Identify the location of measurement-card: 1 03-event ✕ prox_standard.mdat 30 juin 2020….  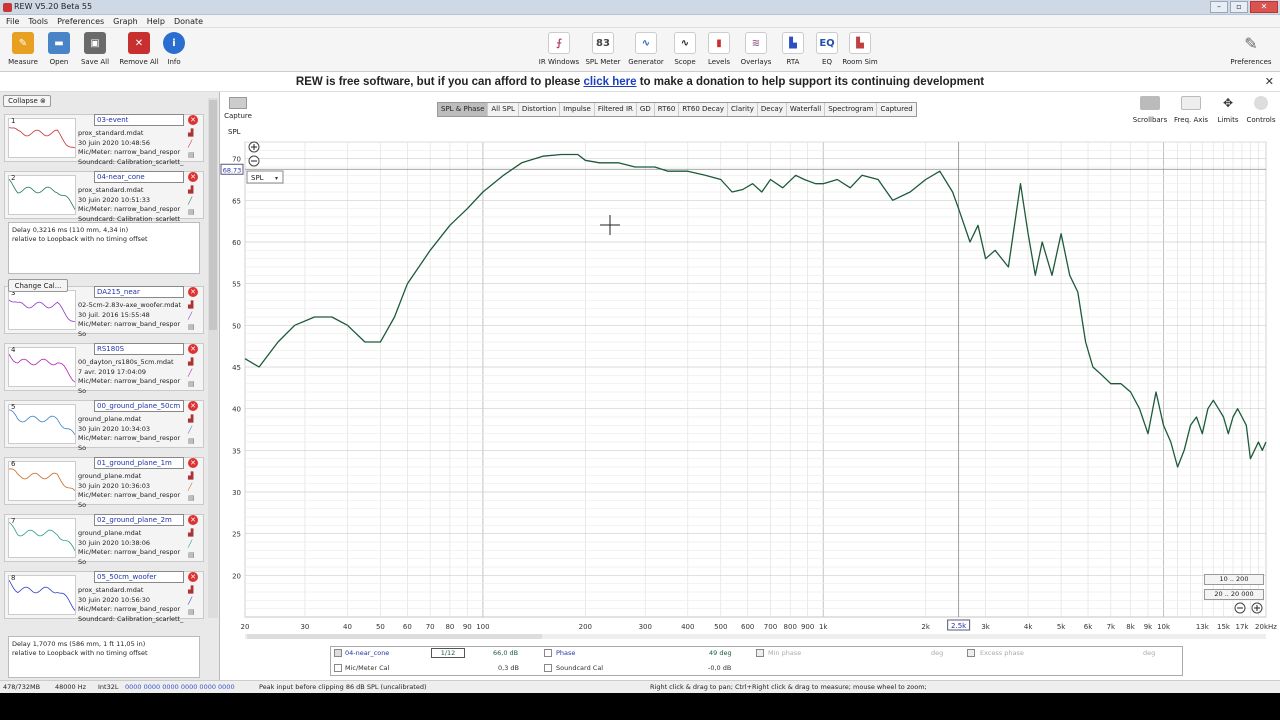
(104, 140).